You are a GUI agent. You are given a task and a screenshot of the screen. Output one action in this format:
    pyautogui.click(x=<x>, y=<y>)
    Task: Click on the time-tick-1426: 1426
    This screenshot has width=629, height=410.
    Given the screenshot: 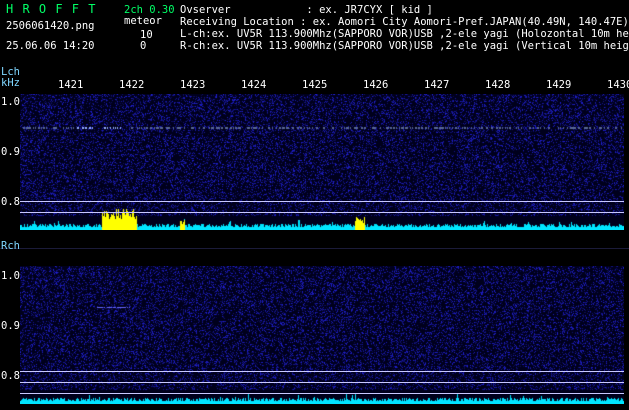 What is the action you would take?
    pyautogui.click(x=376, y=85)
    